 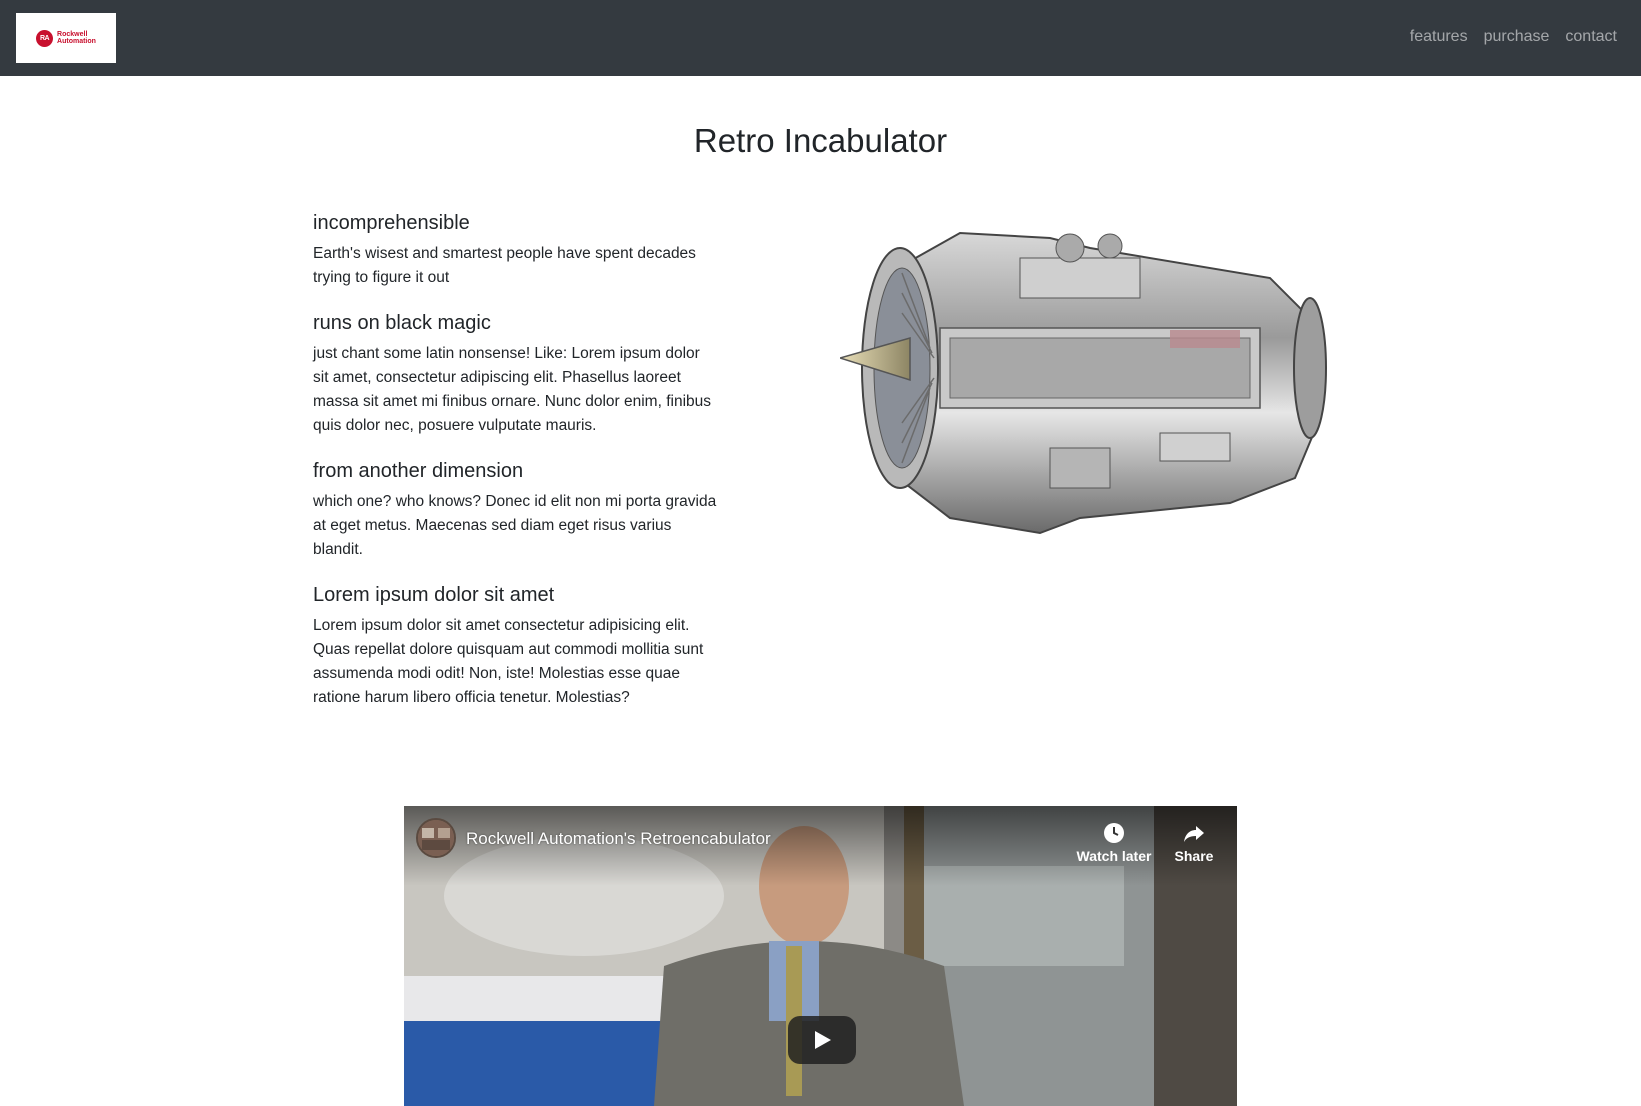 I want to click on logo-text-line1: Rockwell, so click(x=72, y=34).